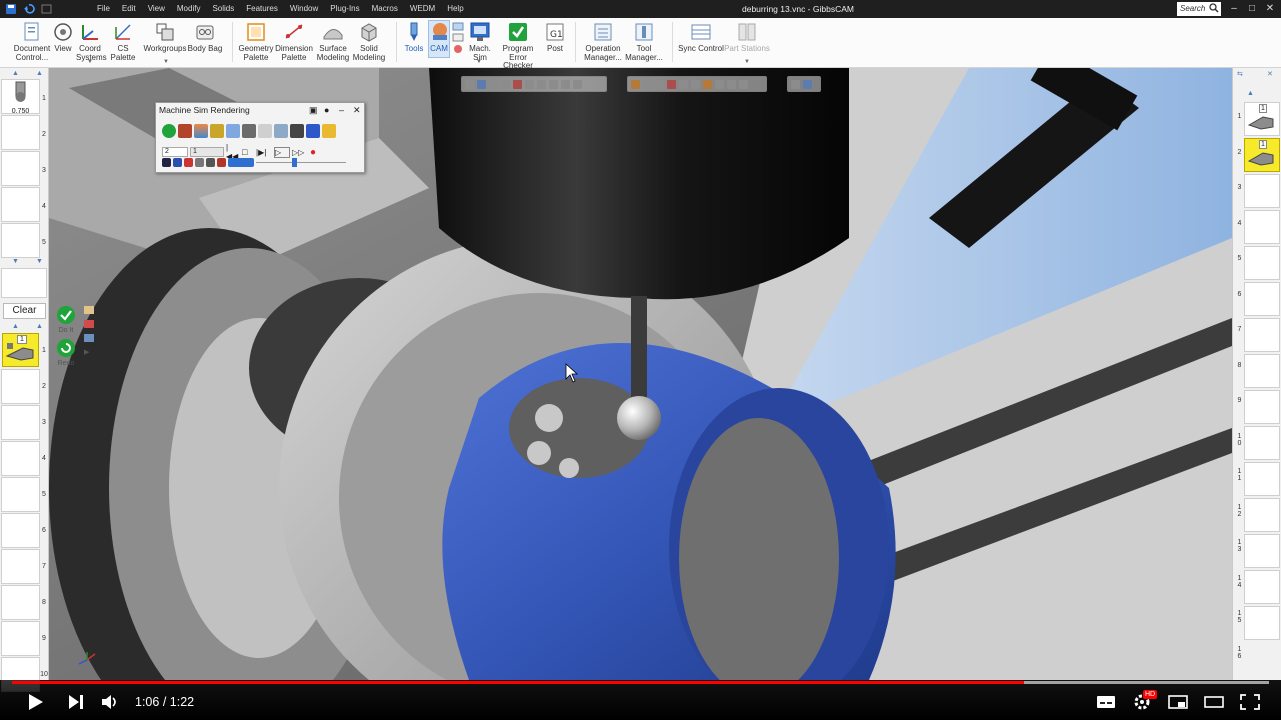  What do you see at coordinates (313, 110) in the screenshot?
I see `dock-icon: ▣` at bounding box center [313, 110].